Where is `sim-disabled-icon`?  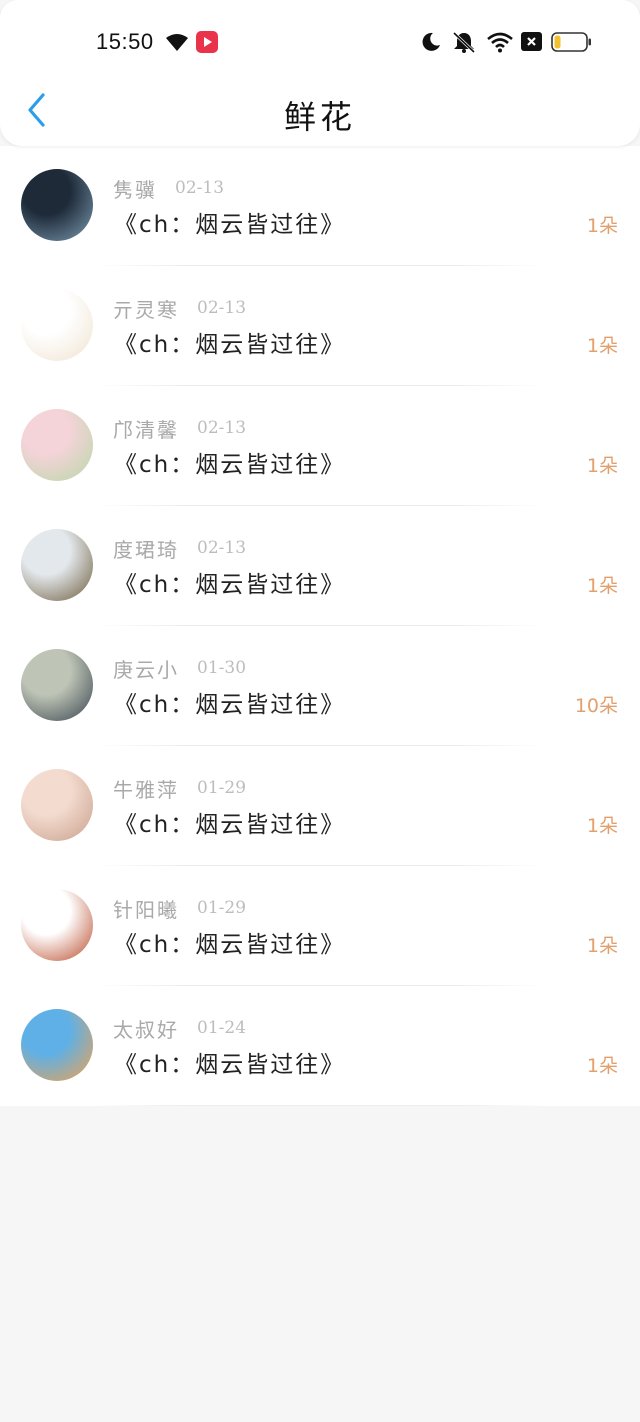
sim-disabled-icon is located at coordinates (531, 41).